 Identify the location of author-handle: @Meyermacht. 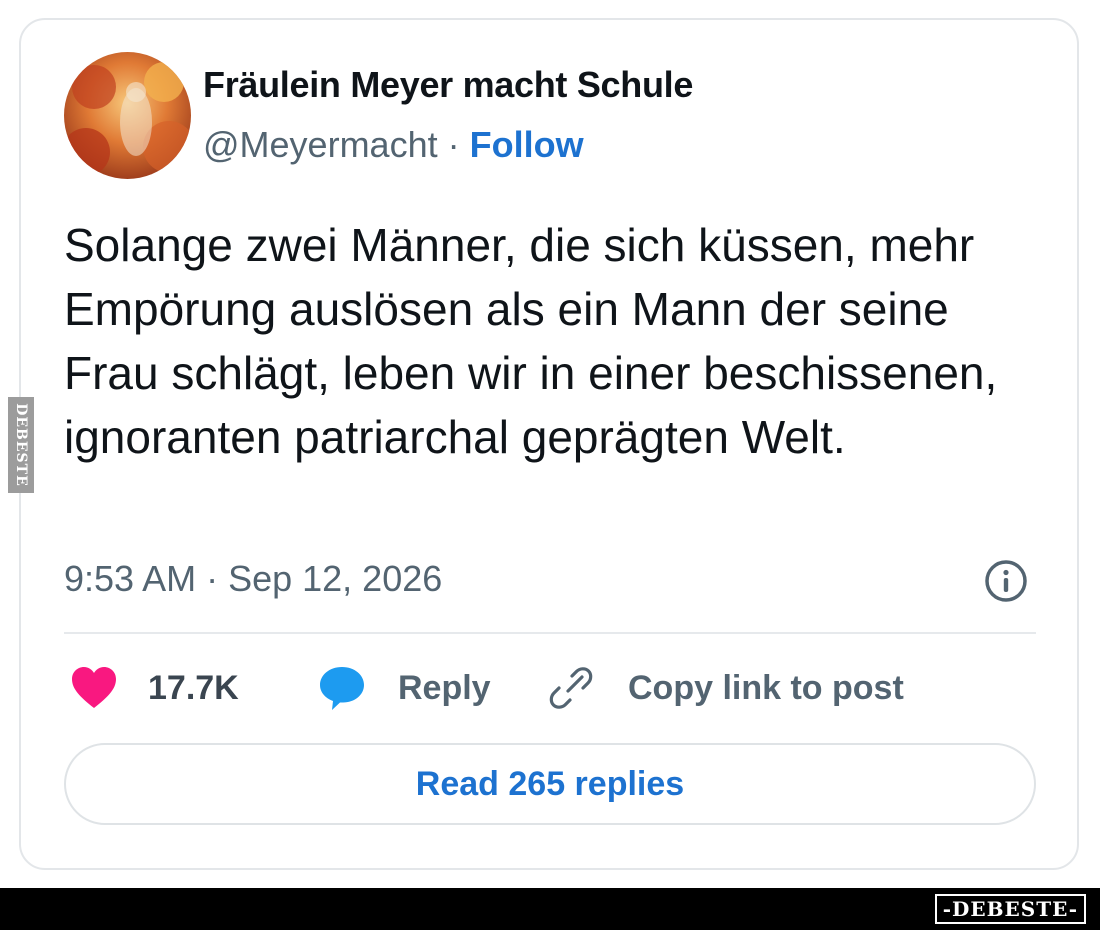
(320, 144).